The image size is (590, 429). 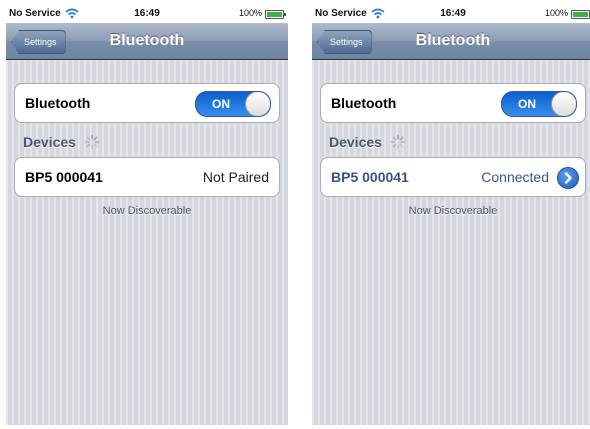 I want to click on device-row: BP5 000041 Not Paired, so click(x=147, y=177).